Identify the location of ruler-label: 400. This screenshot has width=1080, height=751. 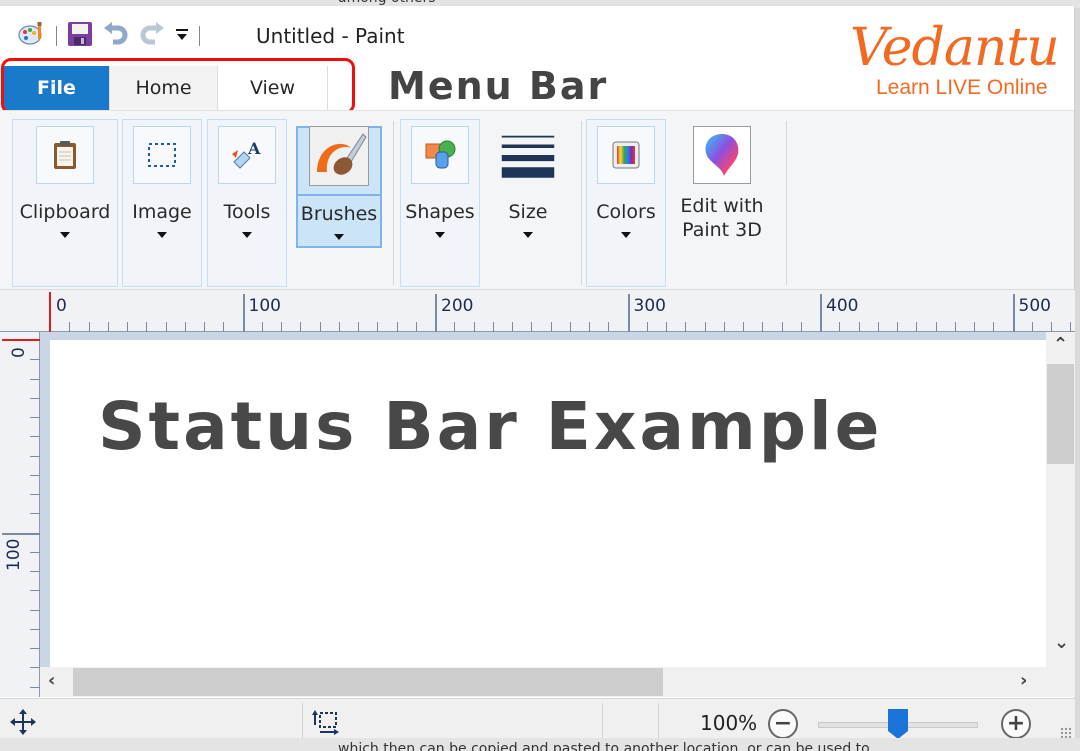
(842, 306).